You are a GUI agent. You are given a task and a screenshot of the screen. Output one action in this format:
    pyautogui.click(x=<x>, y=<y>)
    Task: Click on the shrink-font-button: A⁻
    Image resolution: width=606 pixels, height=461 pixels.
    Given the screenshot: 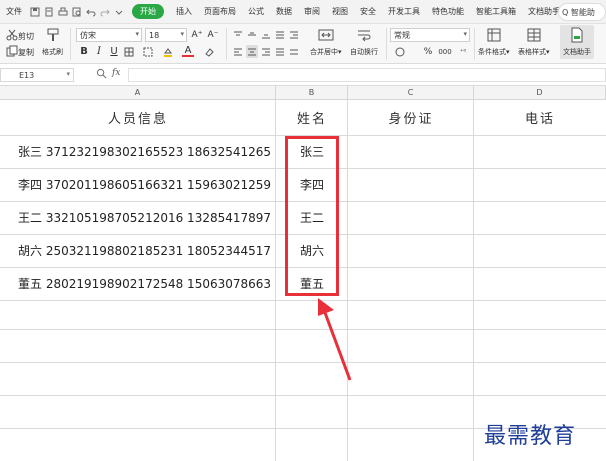 What is the action you would take?
    pyautogui.click(x=213, y=34)
    